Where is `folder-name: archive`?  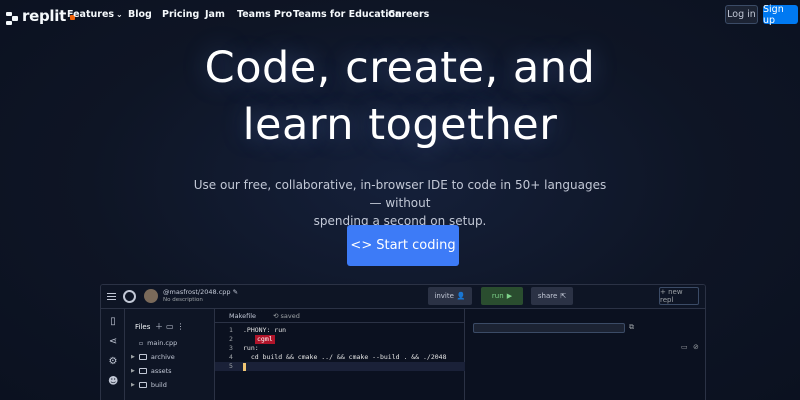 folder-name: archive is located at coordinates (162, 357).